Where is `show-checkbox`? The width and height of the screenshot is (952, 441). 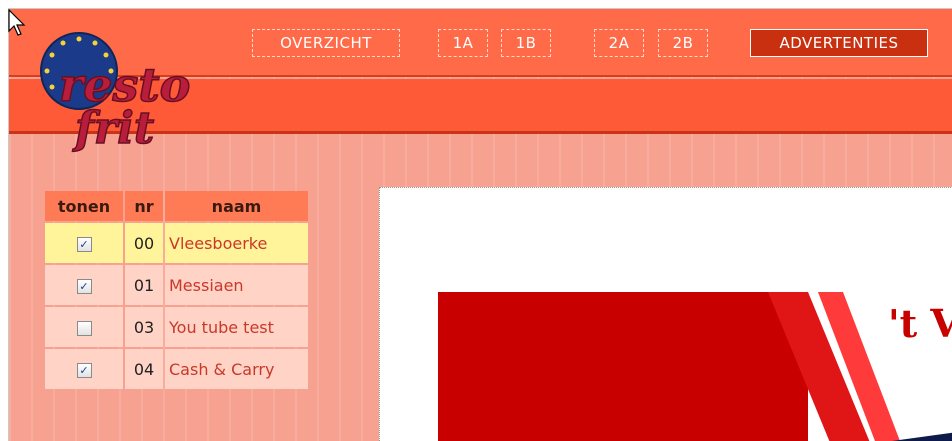
show-checkbox is located at coordinates (84, 328).